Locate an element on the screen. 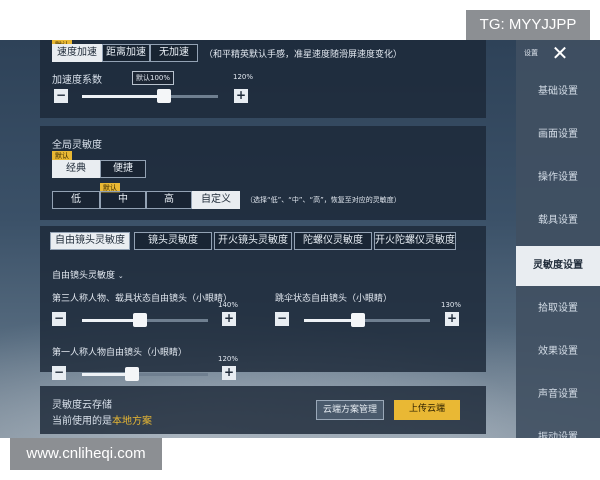 This screenshot has height=480, width=600. mode-distance-accel-button: 距离加速 is located at coordinates (126, 53).